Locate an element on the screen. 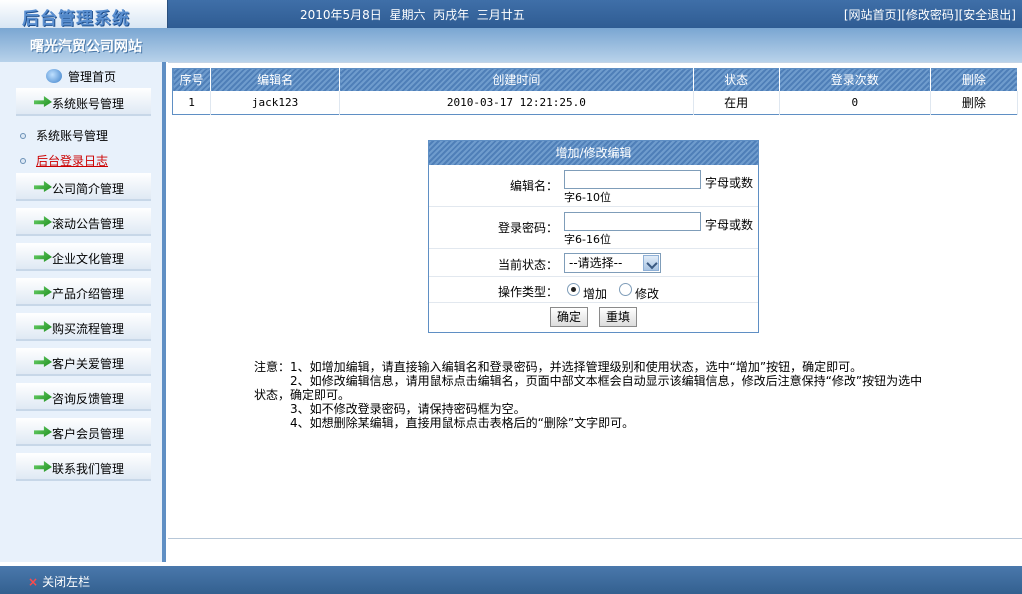 The width and height of the screenshot is (1022, 594). name-hint-2: 字6-10位 is located at coordinates (587, 197).